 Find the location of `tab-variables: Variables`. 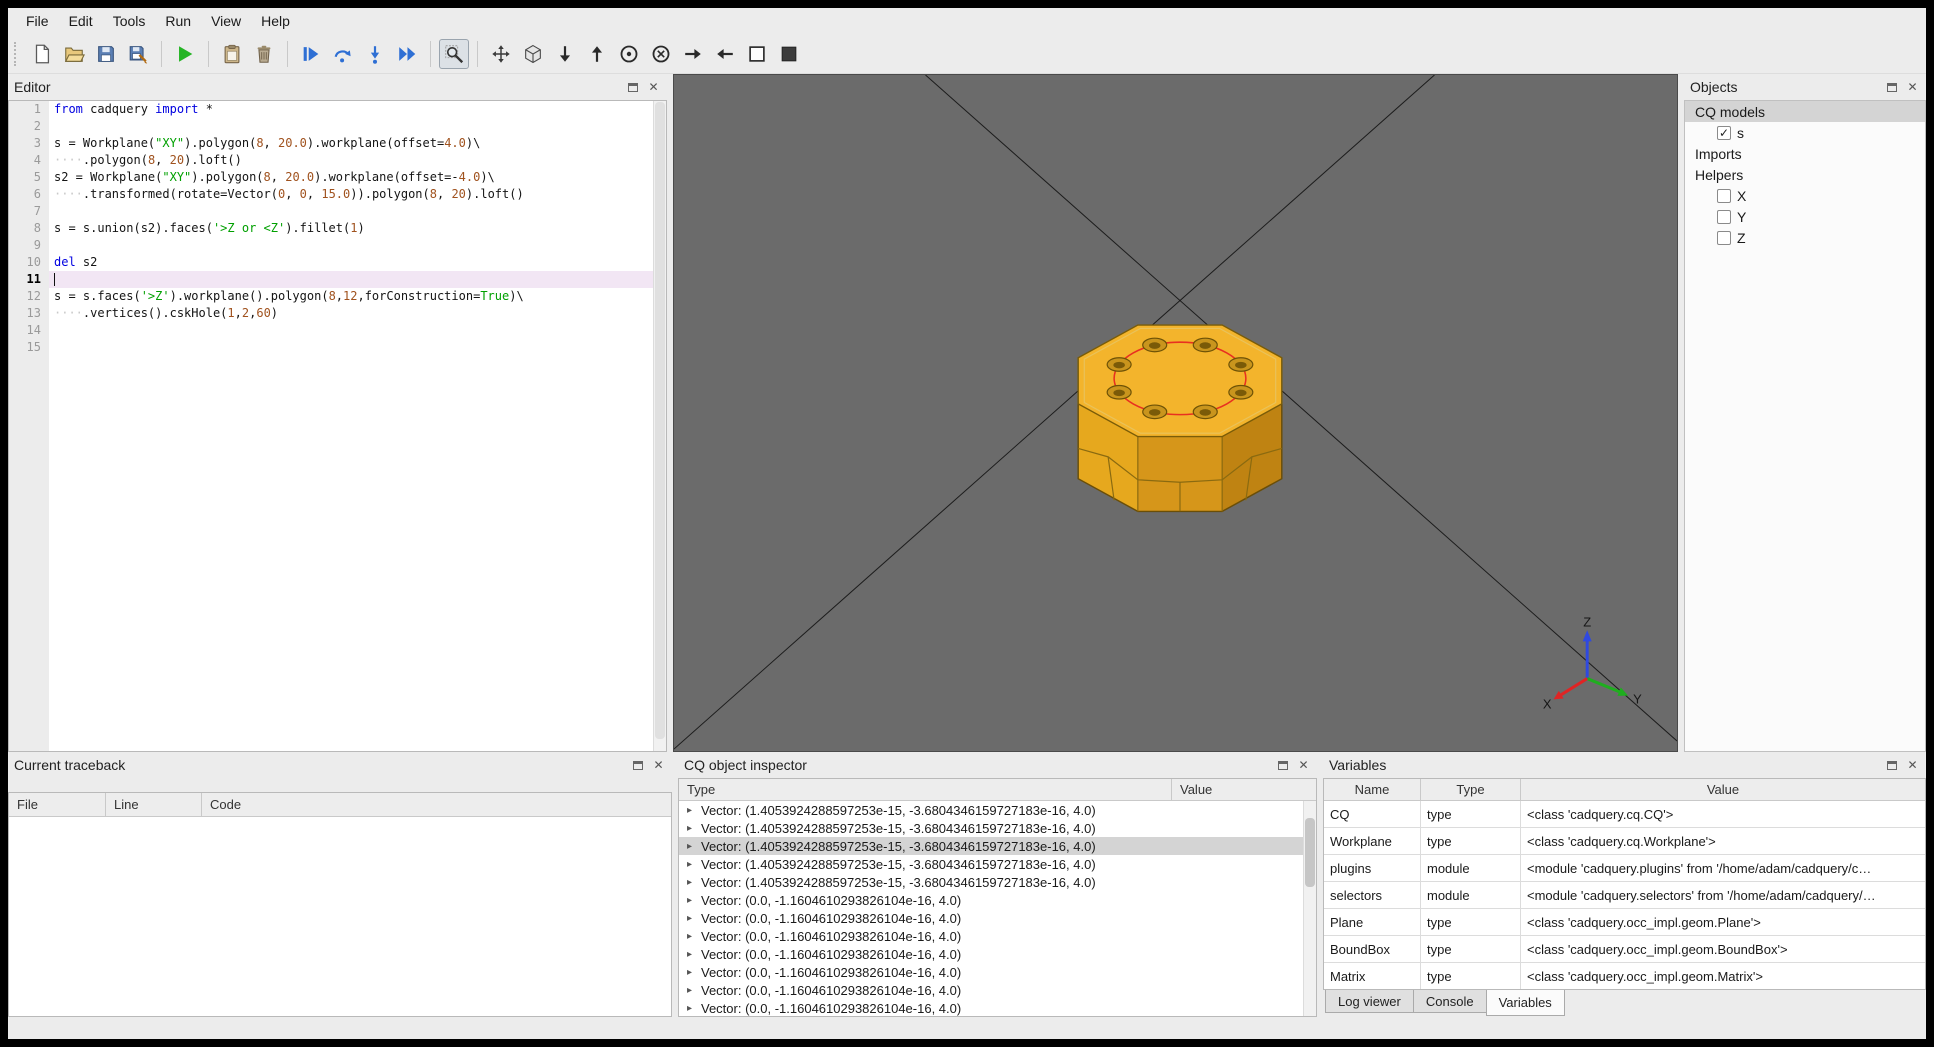

tab-variables: Variables is located at coordinates (1525, 1003).